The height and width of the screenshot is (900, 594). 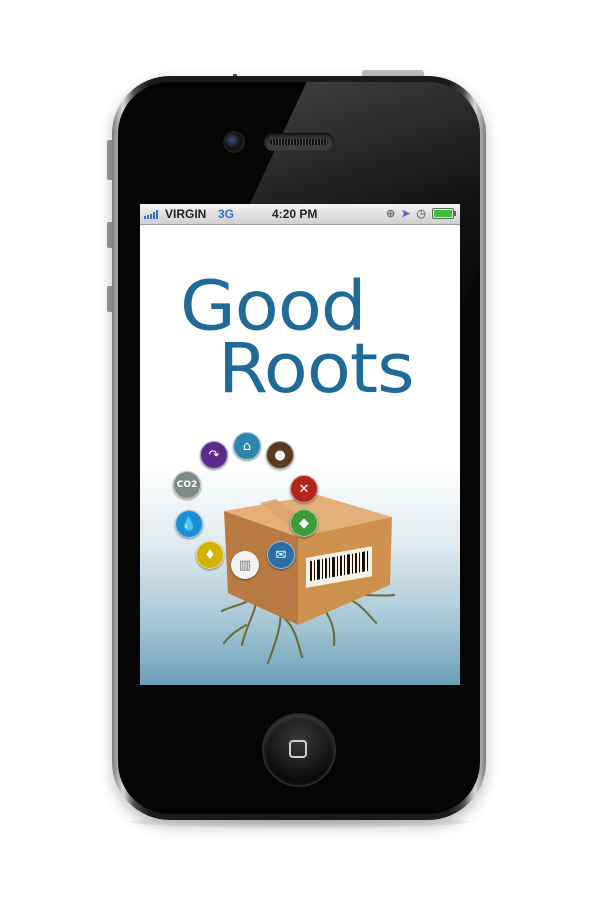 What do you see at coordinates (226, 214) in the screenshot?
I see `network-type: 3G` at bounding box center [226, 214].